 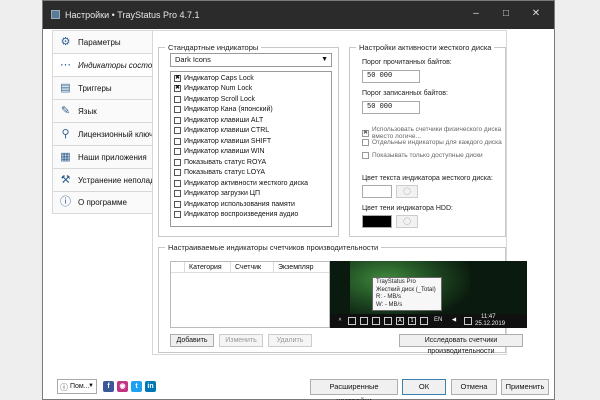 I want to click on language-select: ⓘ Пом... ▼, so click(x=77, y=386).